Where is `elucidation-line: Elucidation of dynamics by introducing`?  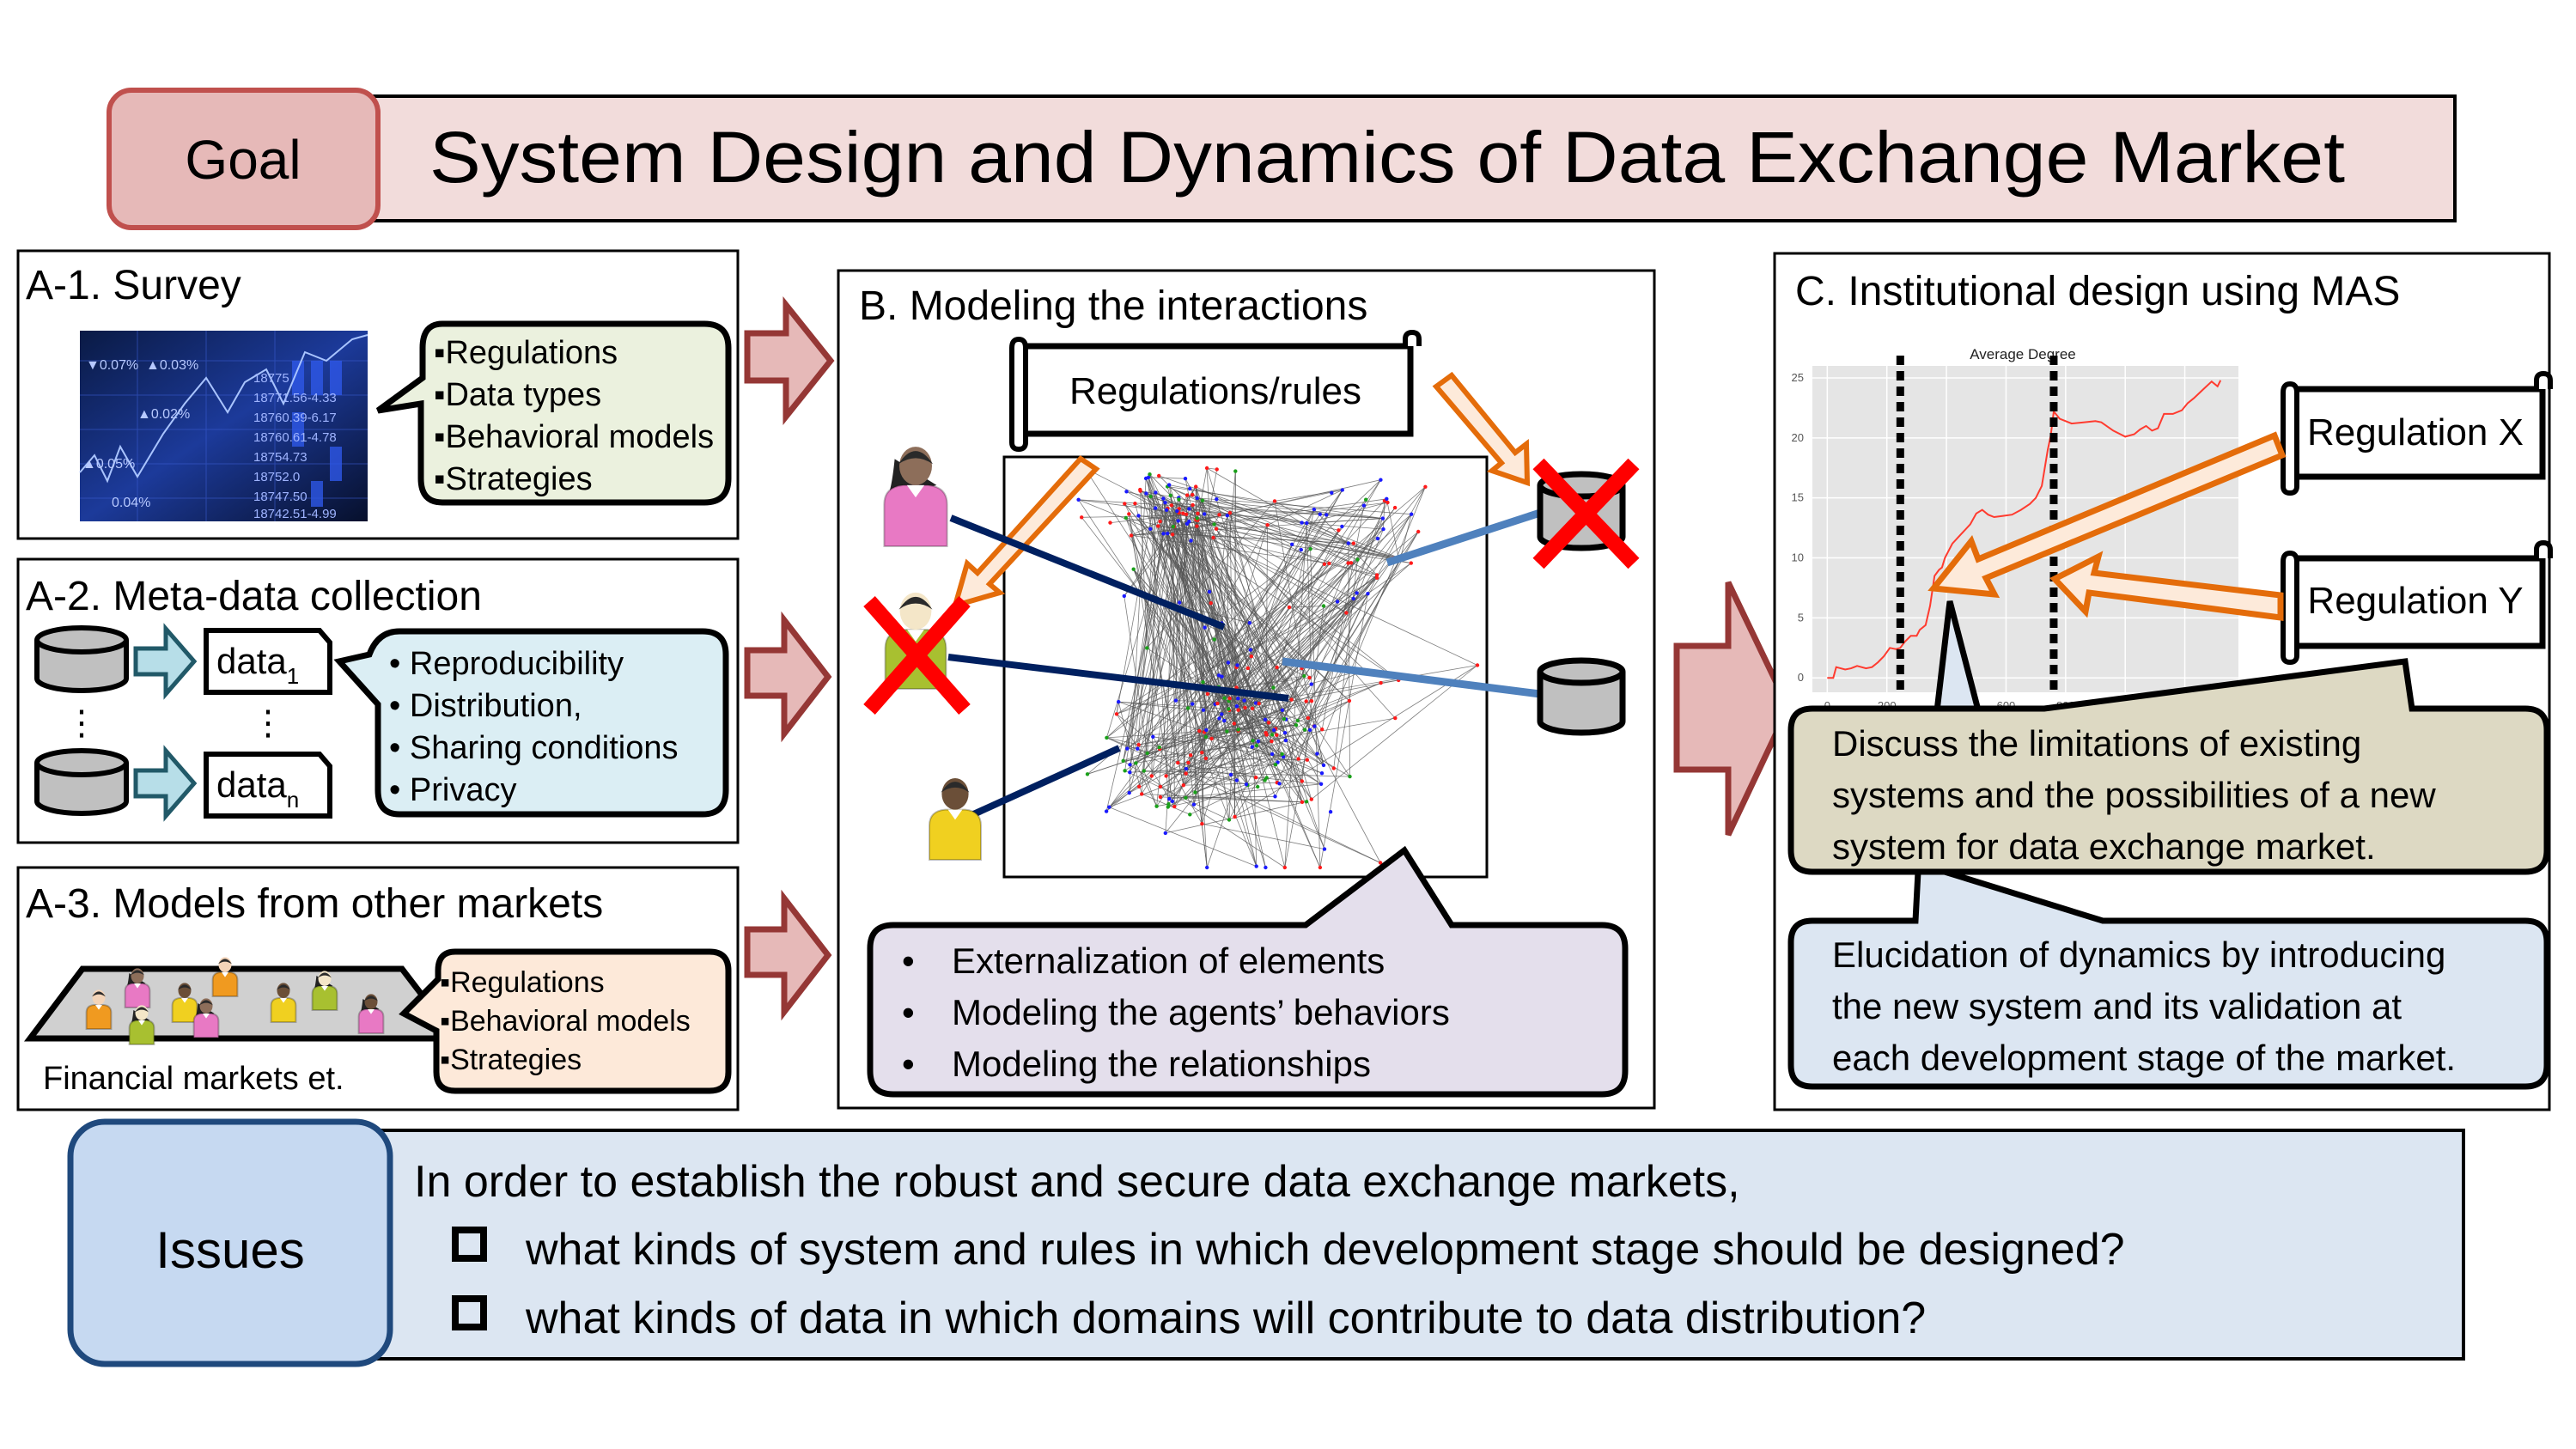 elucidation-line: Elucidation of dynamics by introducing is located at coordinates (2138, 955).